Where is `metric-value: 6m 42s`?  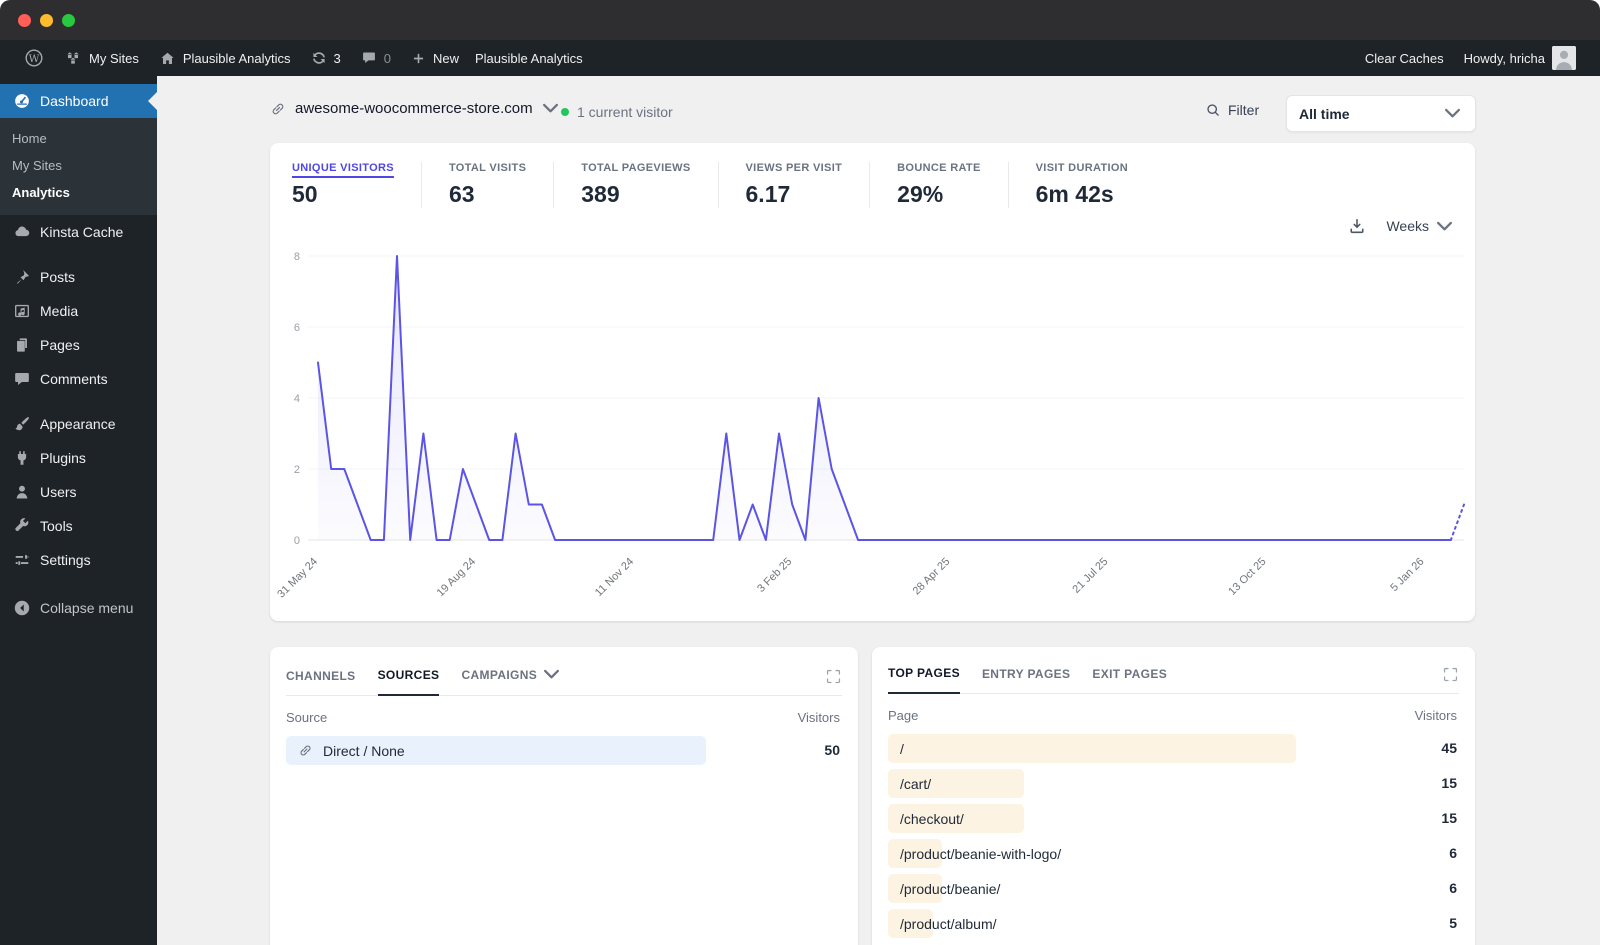
metric-value: 6m 42s is located at coordinates (1074, 194).